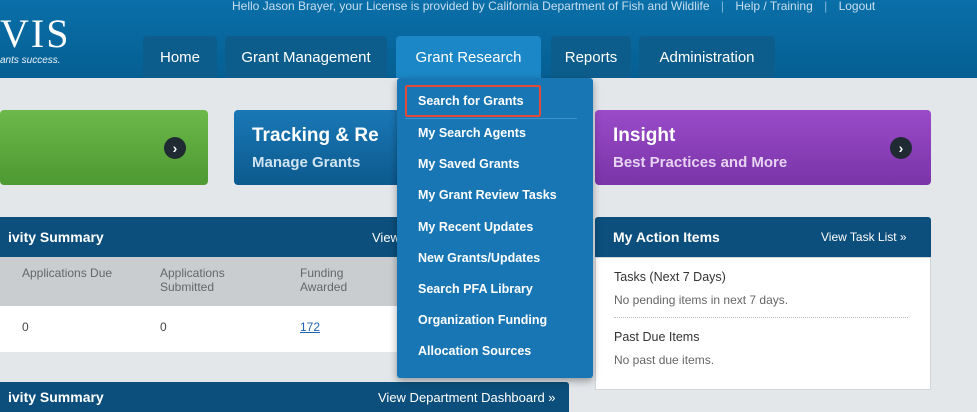 The width and height of the screenshot is (977, 412). I want to click on tile-title: Tracking & Re, so click(315, 135).